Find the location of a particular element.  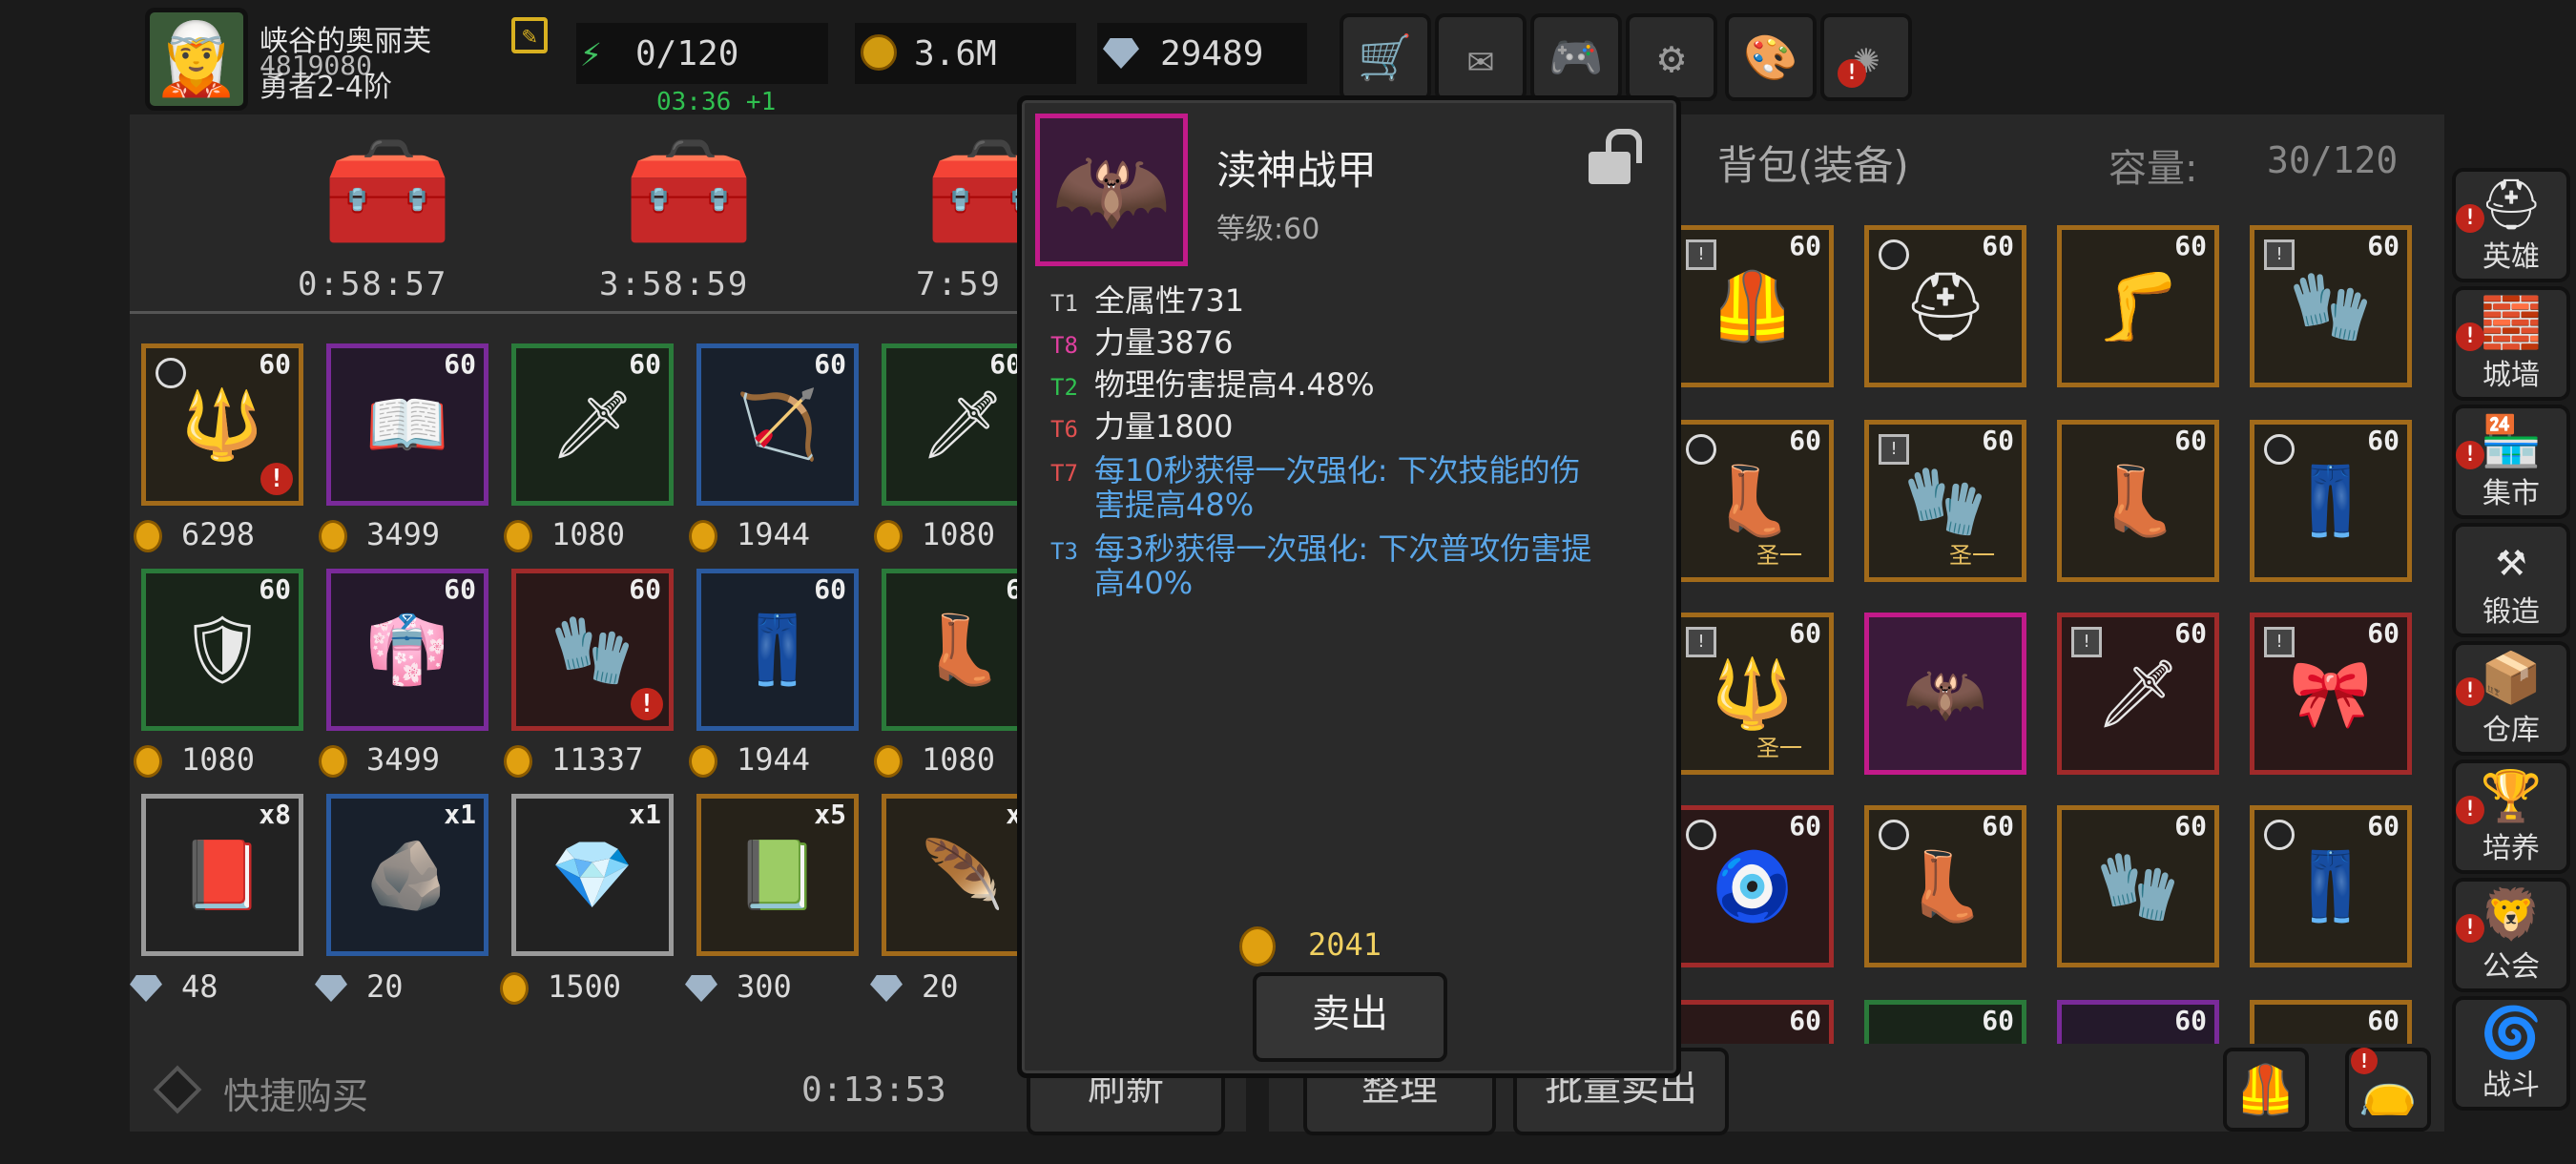

shop-item: 🪨 x1 is located at coordinates (407, 875).